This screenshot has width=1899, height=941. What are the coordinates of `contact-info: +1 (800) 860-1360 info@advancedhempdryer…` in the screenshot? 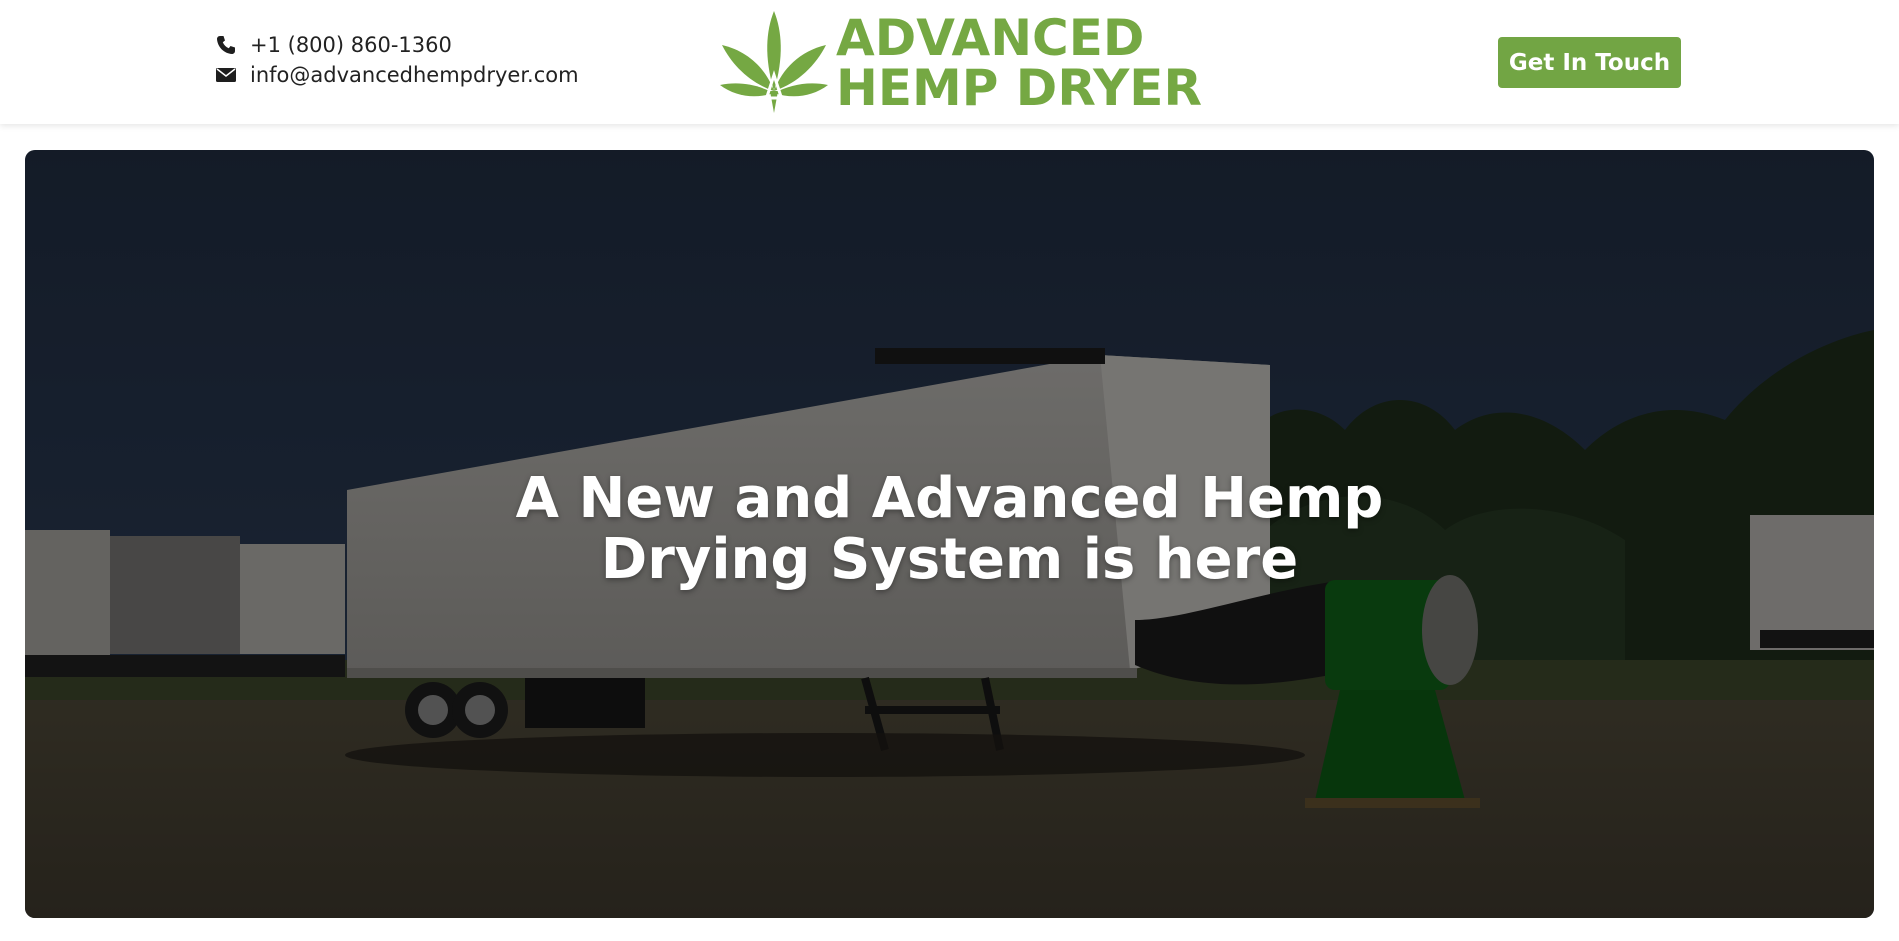 It's located at (397, 60).